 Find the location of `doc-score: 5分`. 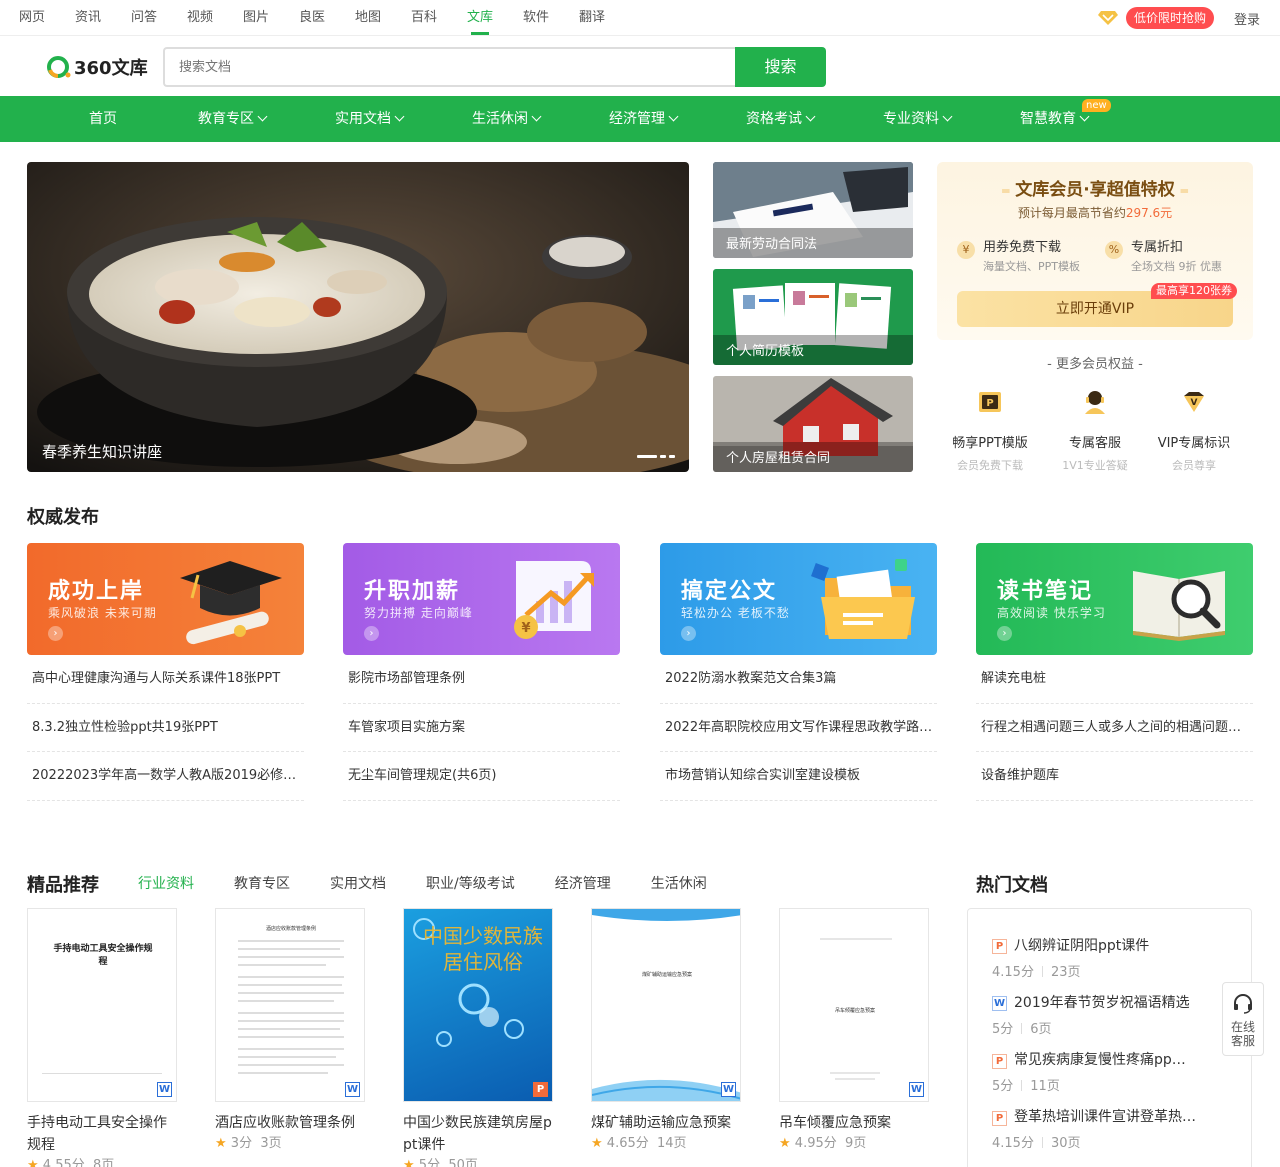

doc-score: 5分 is located at coordinates (429, 1162).